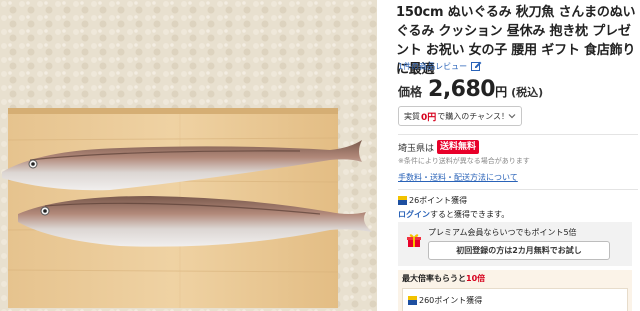 The height and width of the screenshot is (311, 640). Describe the element at coordinates (434, 278) in the screenshot. I see `max-rate-prefix: 最大倍率もらうと` at that location.